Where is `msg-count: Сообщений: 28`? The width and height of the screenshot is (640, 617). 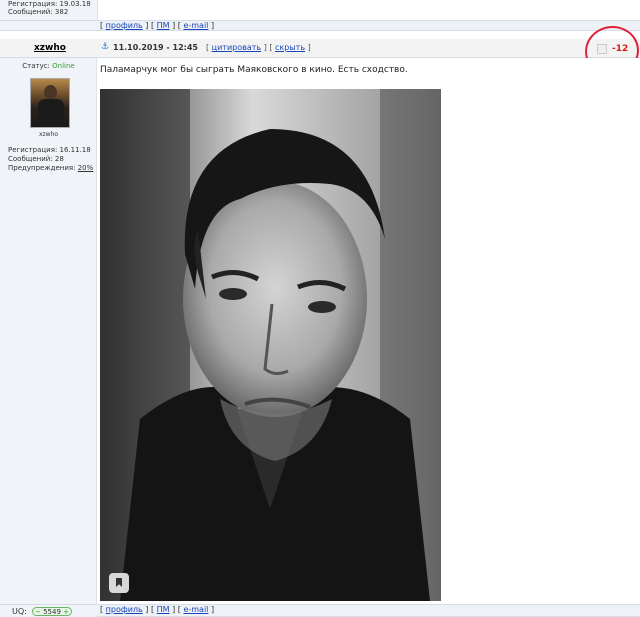
msg-count: Сообщений: 28 is located at coordinates (36, 159).